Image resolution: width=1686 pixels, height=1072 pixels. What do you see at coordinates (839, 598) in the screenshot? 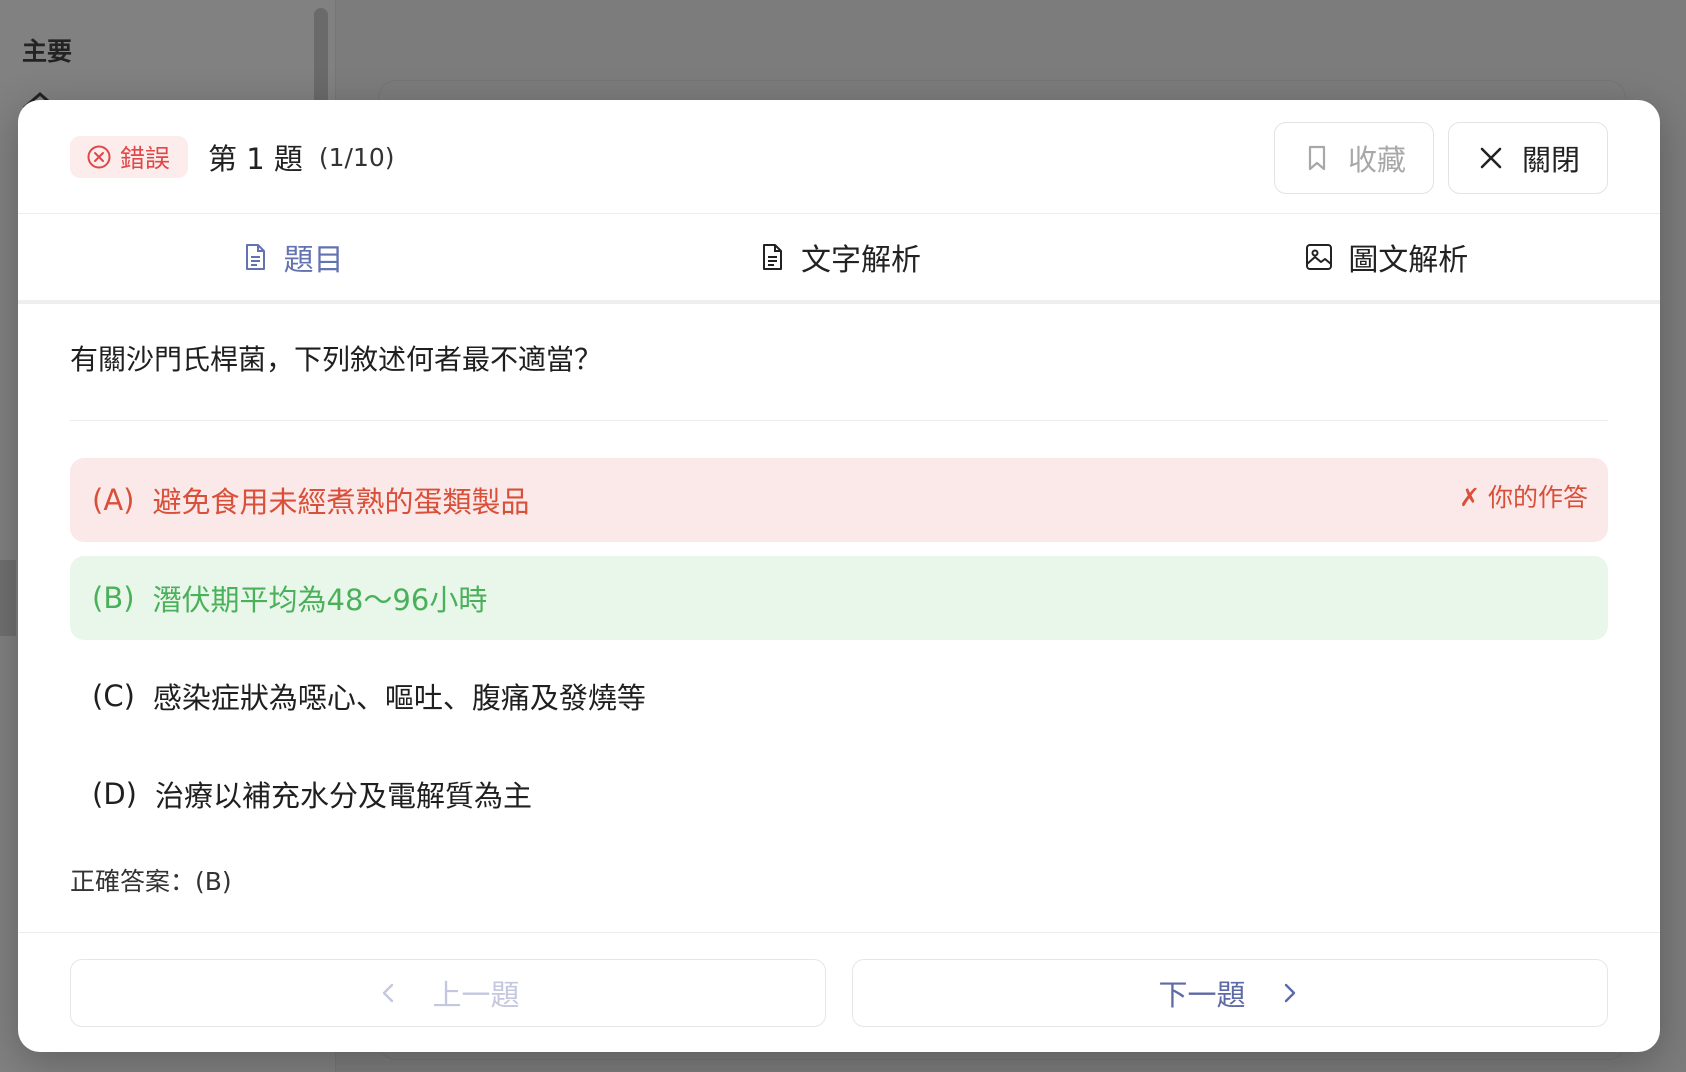
I see `option-b: (B) 潛伏期平均為48～96小時` at bounding box center [839, 598].